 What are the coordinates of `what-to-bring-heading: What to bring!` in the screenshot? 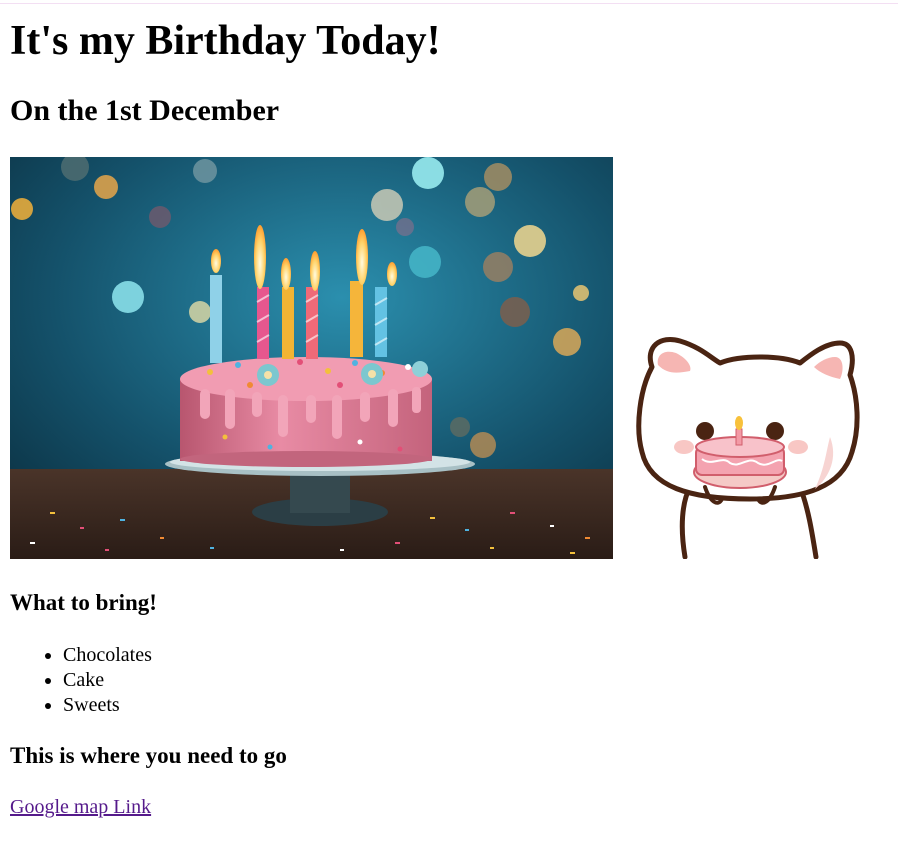 It's located at (83, 602).